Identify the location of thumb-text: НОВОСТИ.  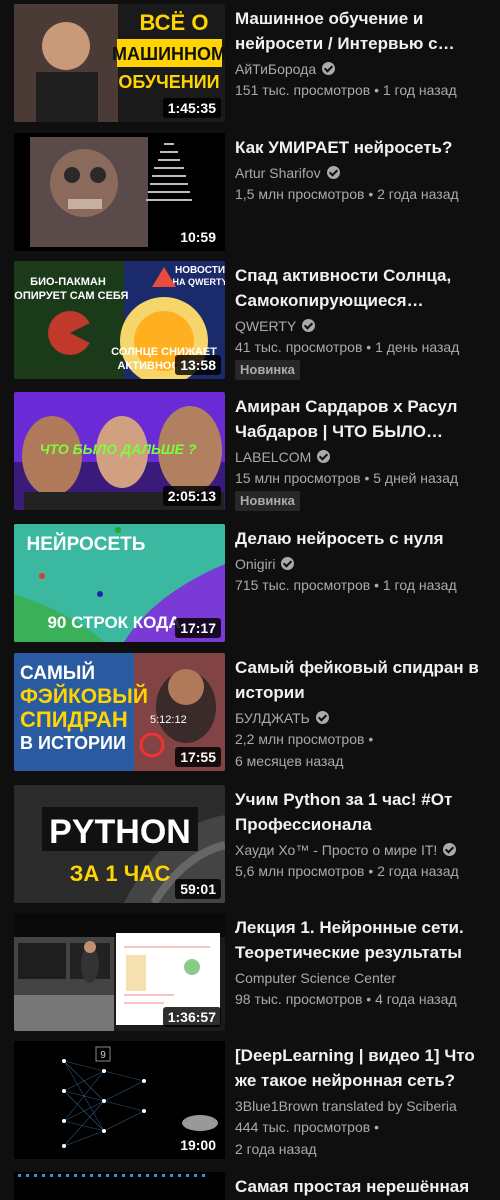
(200, 270).